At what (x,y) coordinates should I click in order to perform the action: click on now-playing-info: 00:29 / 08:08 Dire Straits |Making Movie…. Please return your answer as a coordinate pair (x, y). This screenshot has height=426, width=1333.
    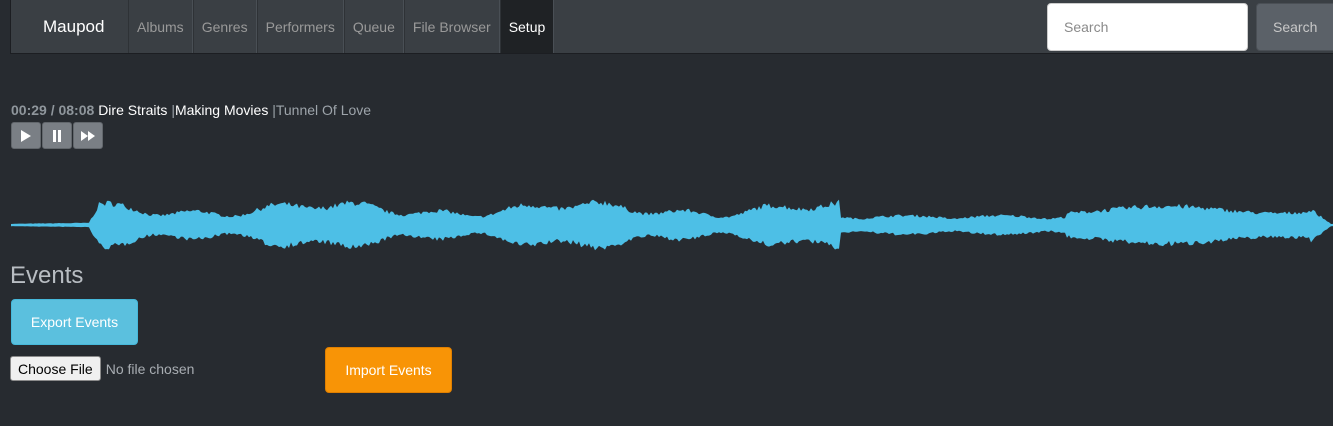
    Looking at the image, I should click on (191, 110).